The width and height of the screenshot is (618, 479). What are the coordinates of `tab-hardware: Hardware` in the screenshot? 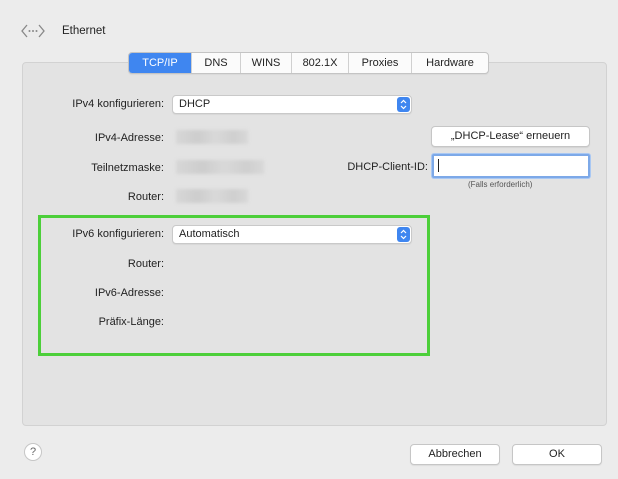 It's located at (449, 63).